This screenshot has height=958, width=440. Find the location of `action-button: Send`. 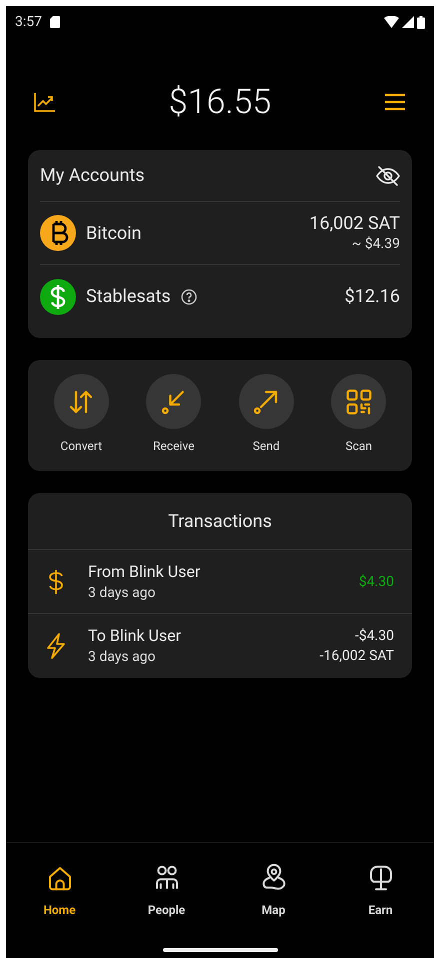

action-button: Send is located at coordinates (266, 422).